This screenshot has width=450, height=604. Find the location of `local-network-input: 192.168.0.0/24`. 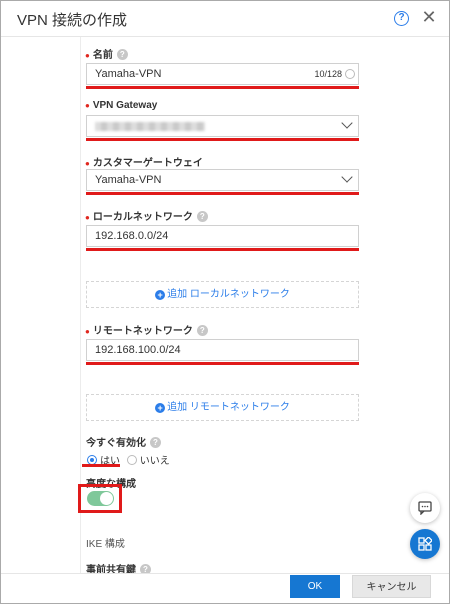

local-network-input: 192.168.0.0/24 is located at coordinates (222, 236).